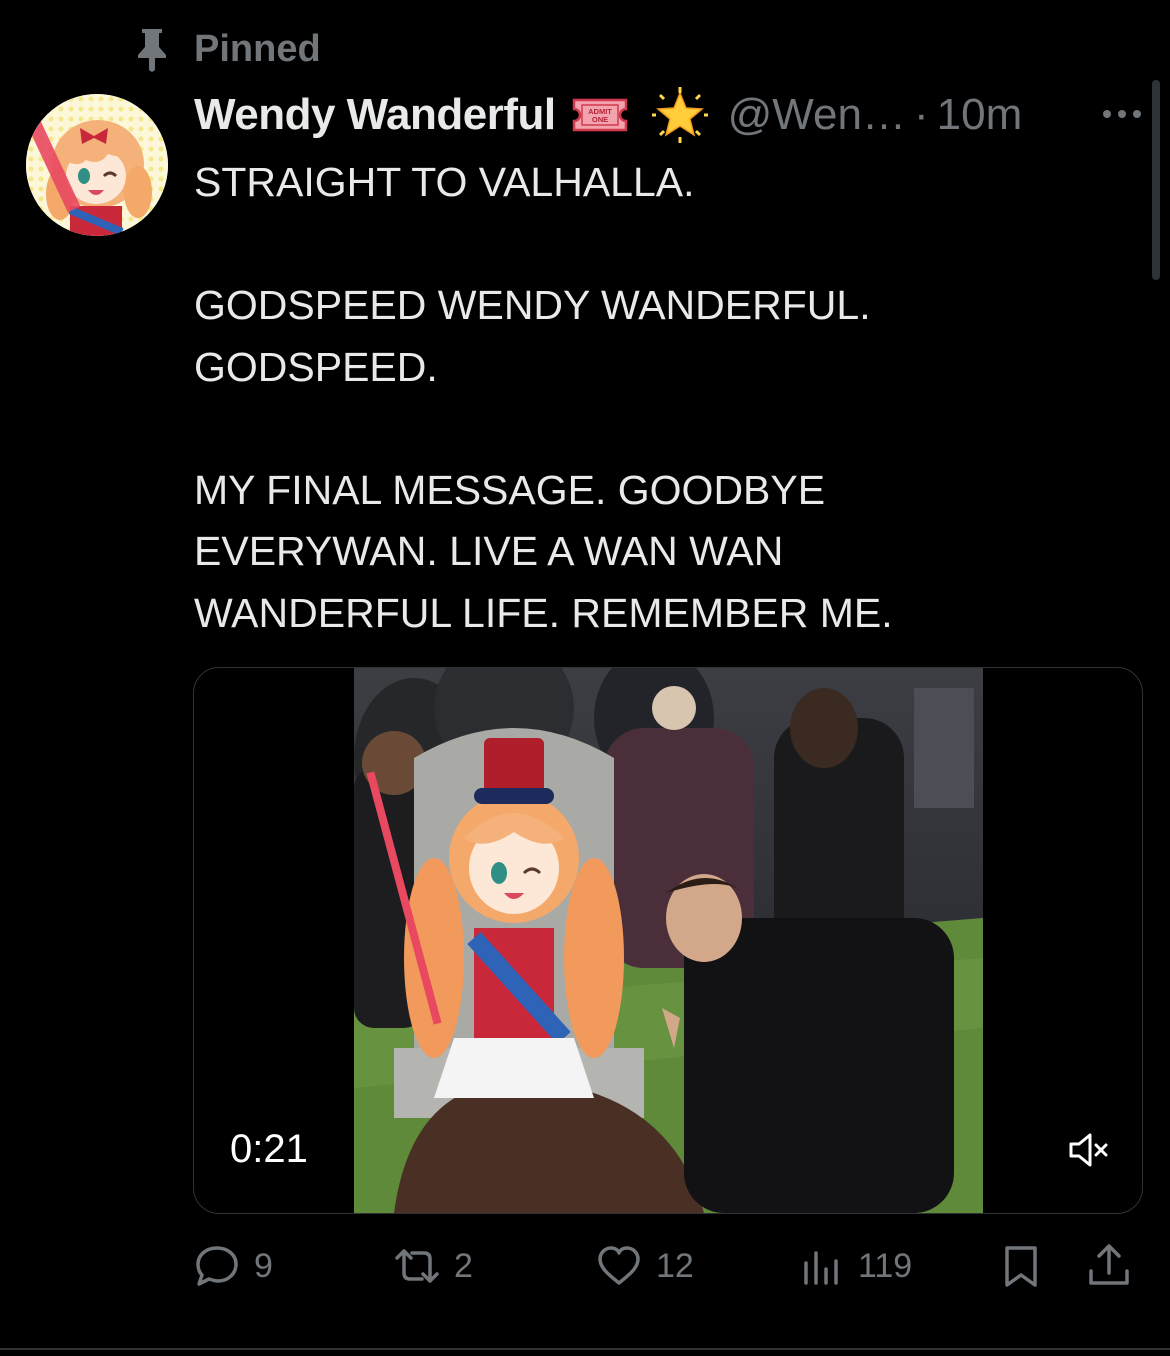 Image resolution: width=1170 pixels, height=1356 pixels. I want to click on views-button: 119, so click(855, 1266).